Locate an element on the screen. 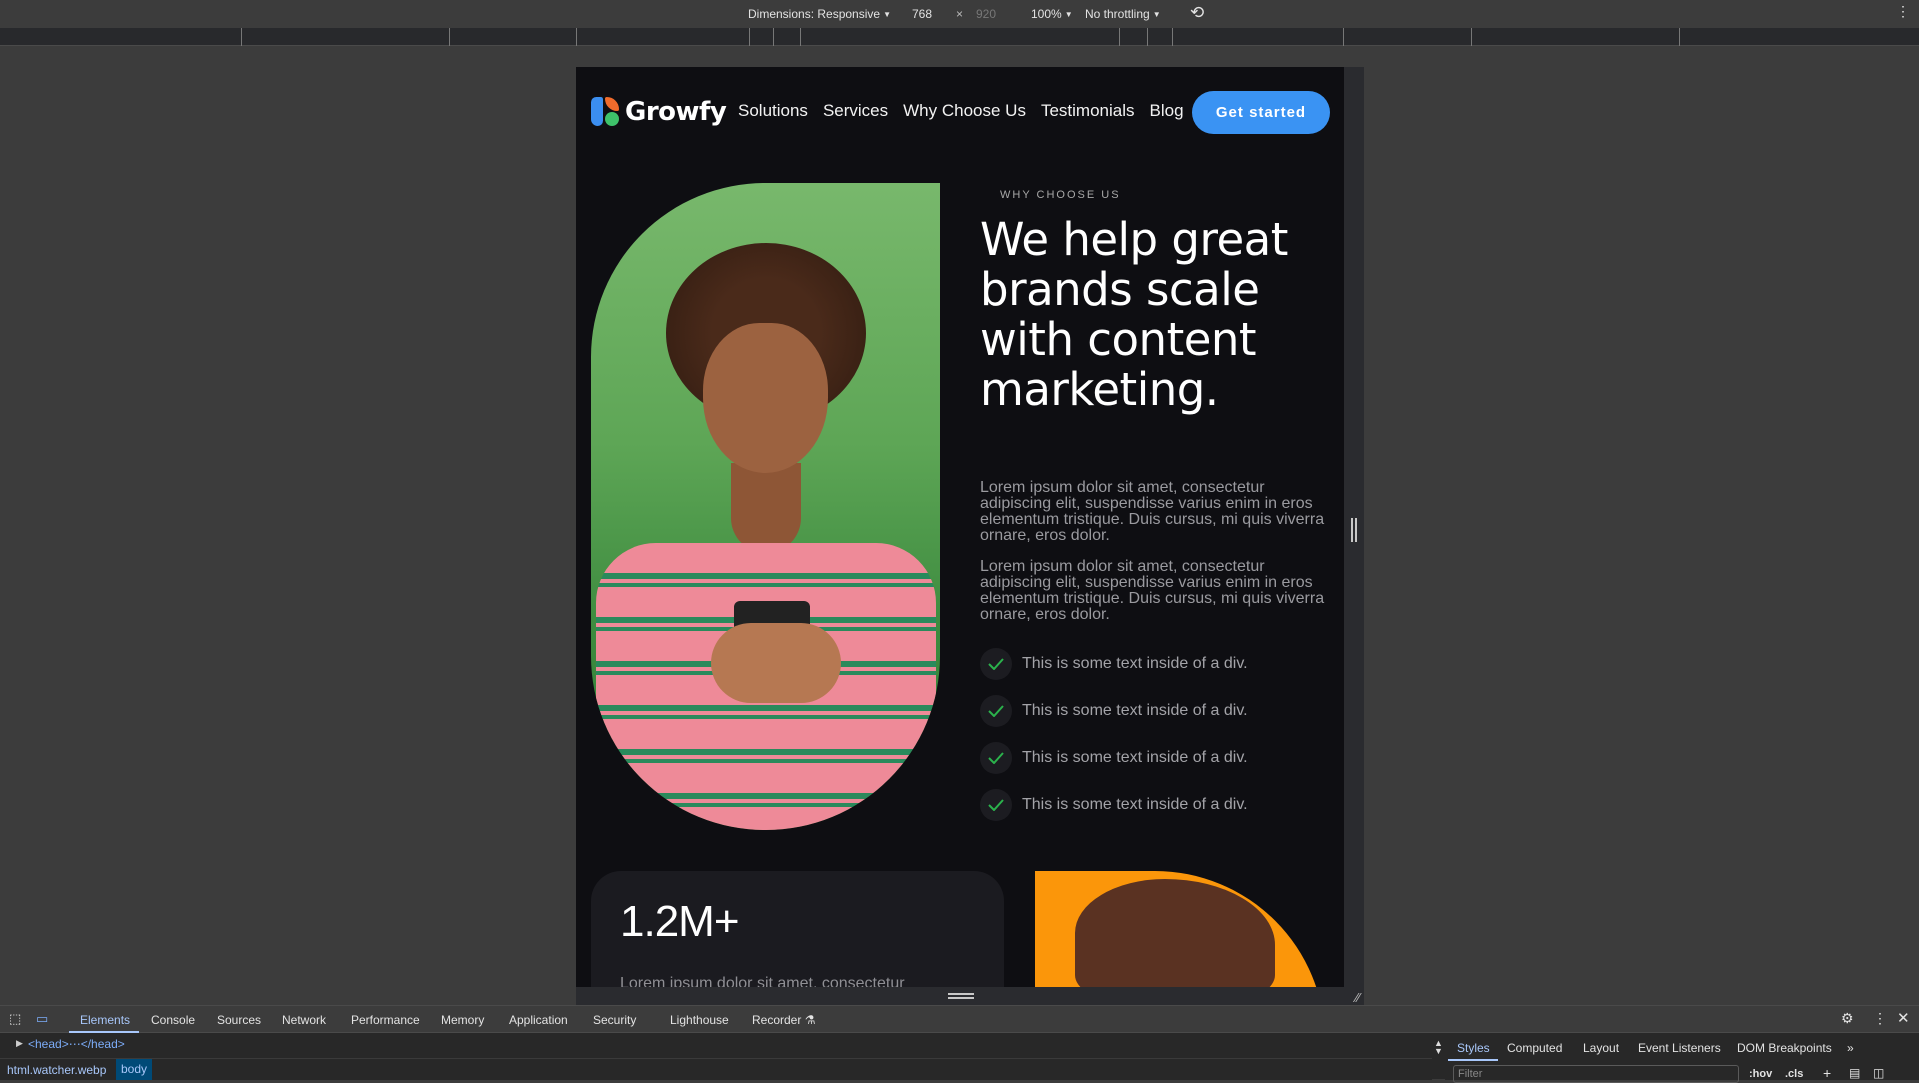  side-tab-layout: Layout is located at coordinates (1601, 1048).